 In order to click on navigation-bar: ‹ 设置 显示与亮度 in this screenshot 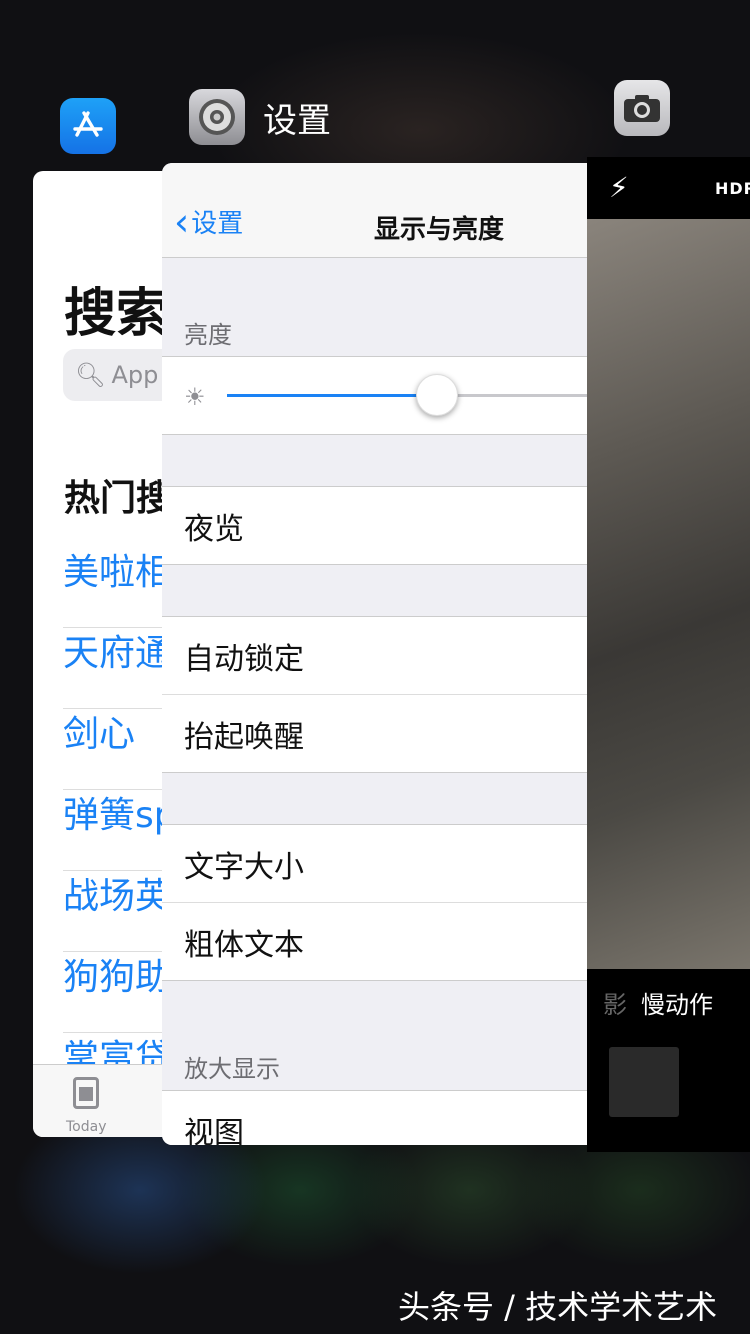, I will do `click(374, 210)`.